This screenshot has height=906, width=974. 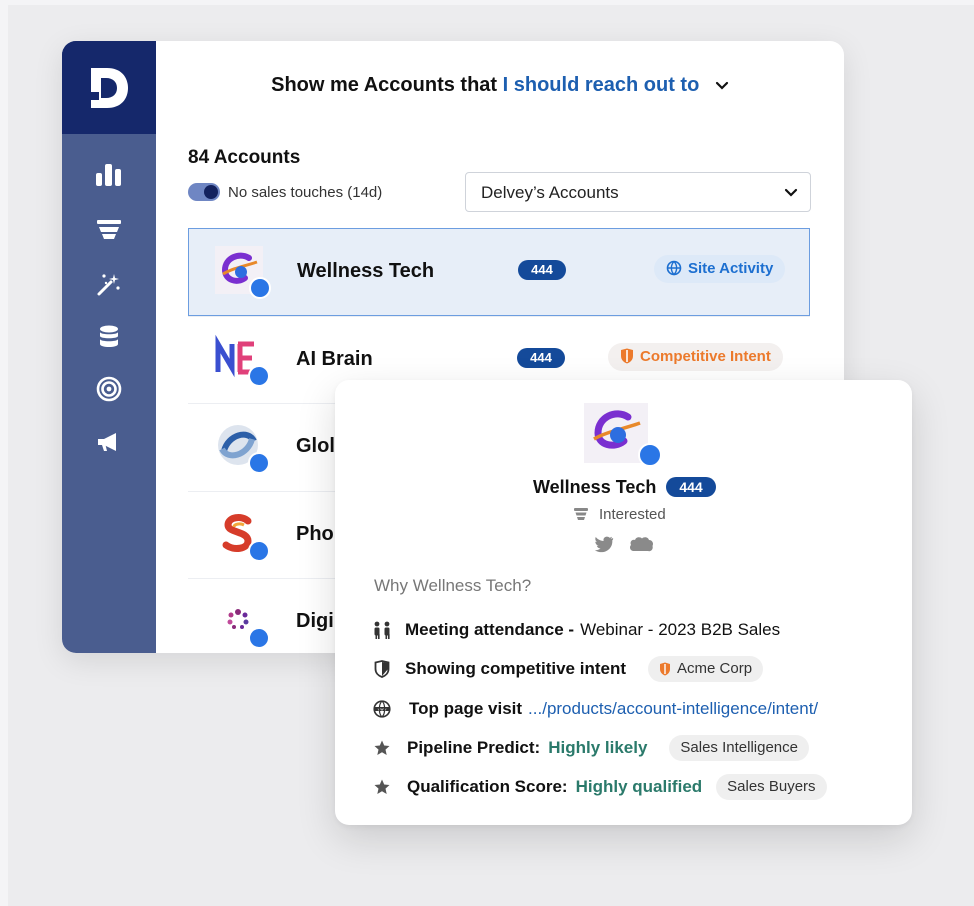 I want to click on nav-campaigns, so click(x=109, y=442).